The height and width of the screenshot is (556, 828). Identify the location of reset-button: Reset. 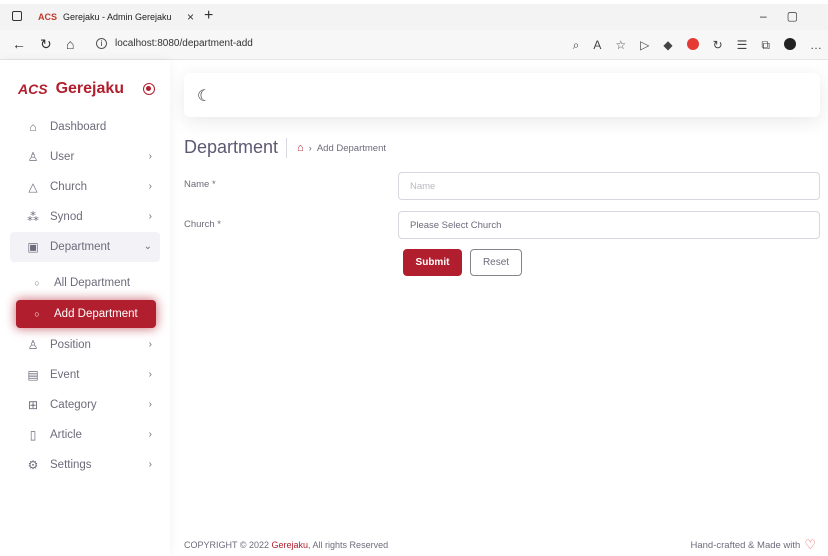
(496, 262).